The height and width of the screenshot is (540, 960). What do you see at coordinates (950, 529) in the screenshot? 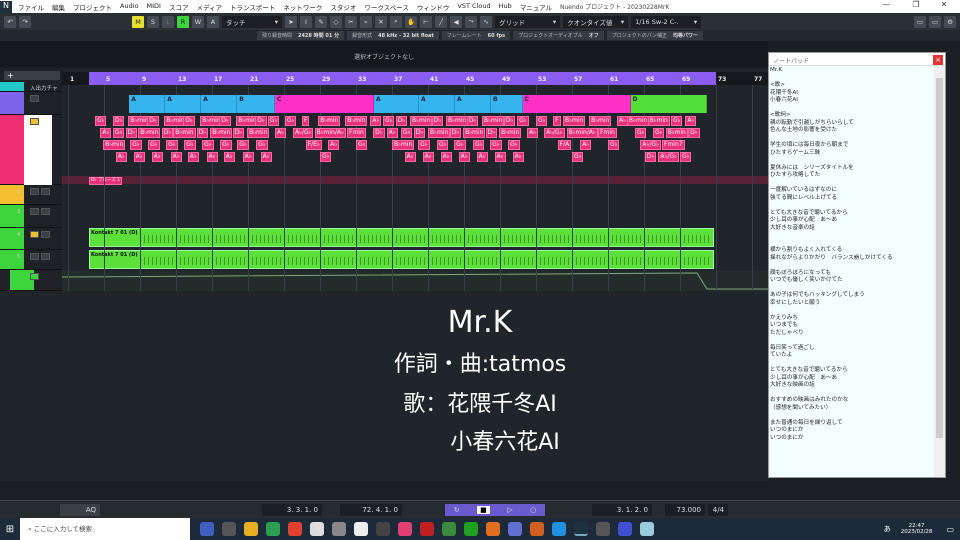
I see `notification-icon: ▭` at bounding box center [950, 529].